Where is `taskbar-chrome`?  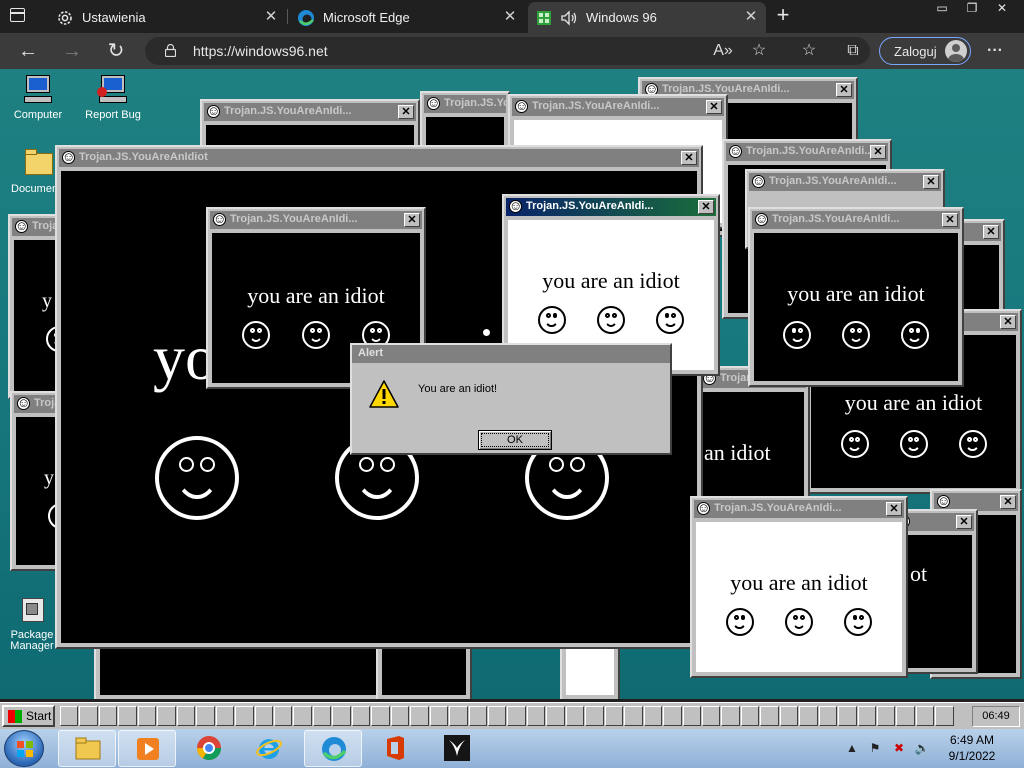 taskbar-chrome is located at coordinates (209, 748).